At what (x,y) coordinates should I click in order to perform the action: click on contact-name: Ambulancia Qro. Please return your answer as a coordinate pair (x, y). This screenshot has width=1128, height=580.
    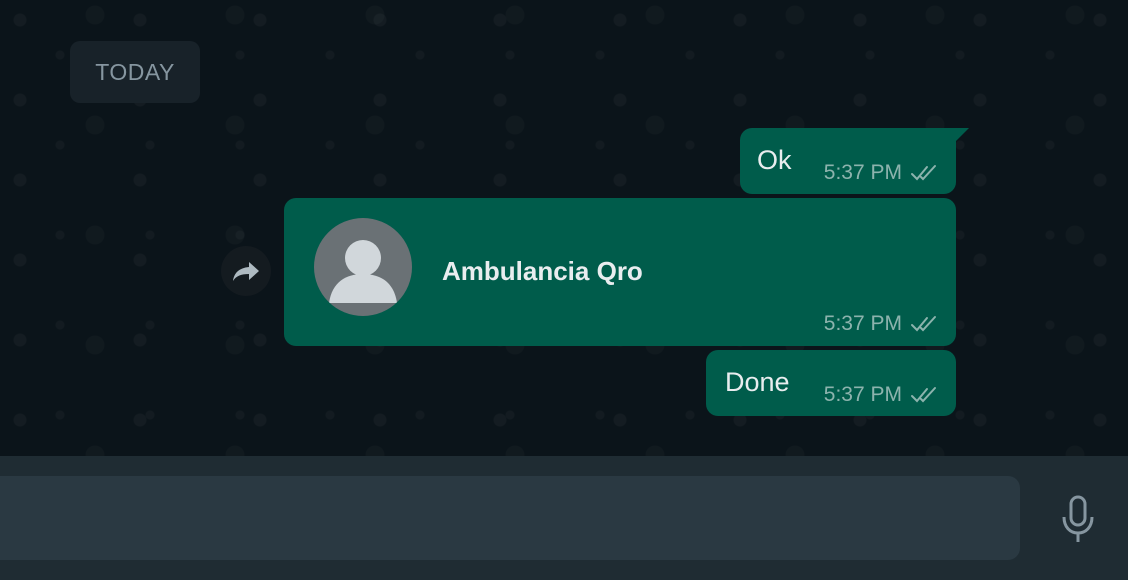
    Looking at the image, I should click on (542, 271).